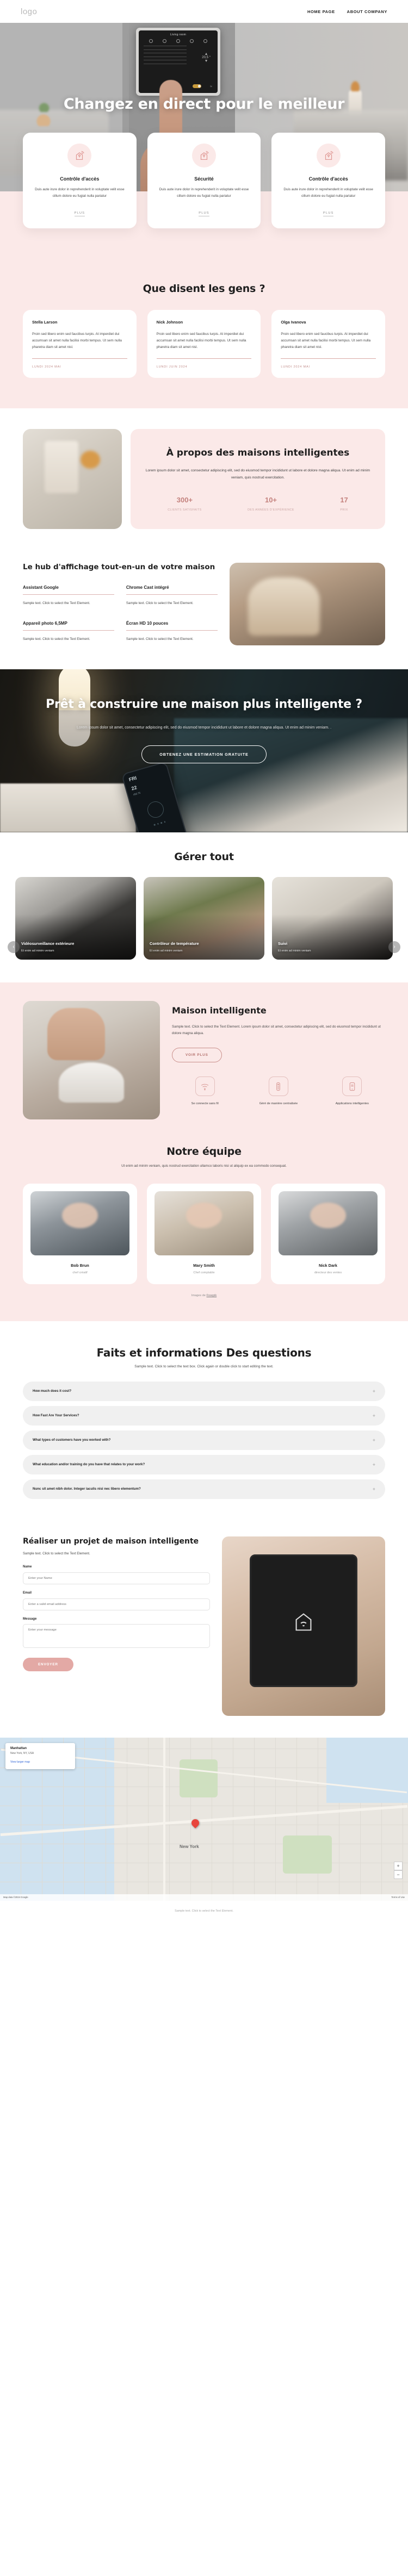 This screenshot has height=2576, width=408. What do you see at coordinates (178, 34) in the screenshot?
I see `tablet-room-label: Living room` at bounding box center [178, 34].